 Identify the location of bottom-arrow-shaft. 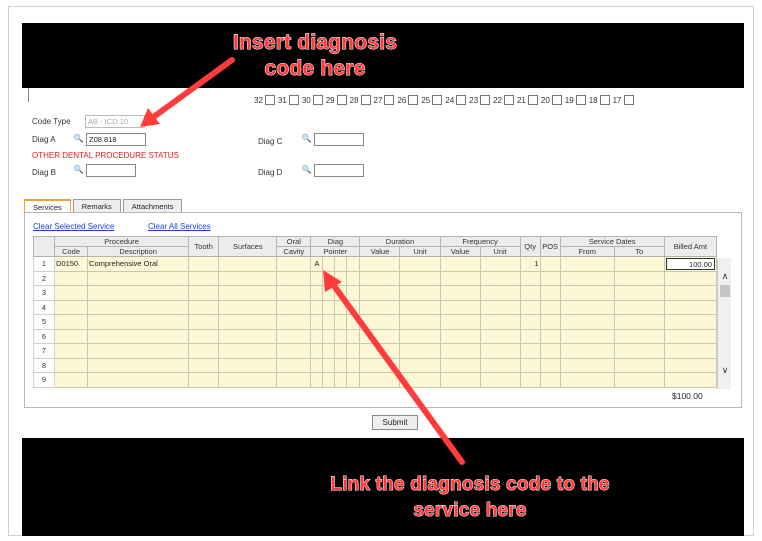
(397, 372).